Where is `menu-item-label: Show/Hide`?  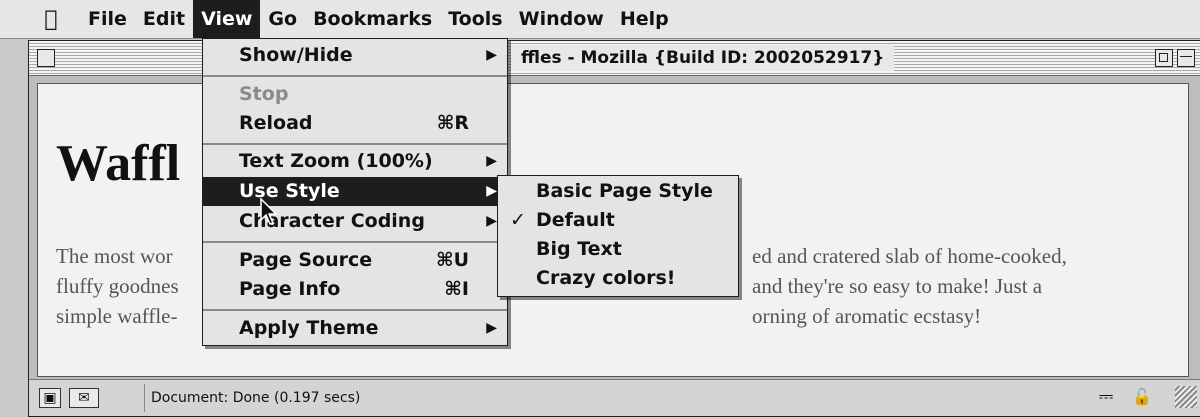
menu-item-label: Show/Hide is located at coordinates (296, 55).